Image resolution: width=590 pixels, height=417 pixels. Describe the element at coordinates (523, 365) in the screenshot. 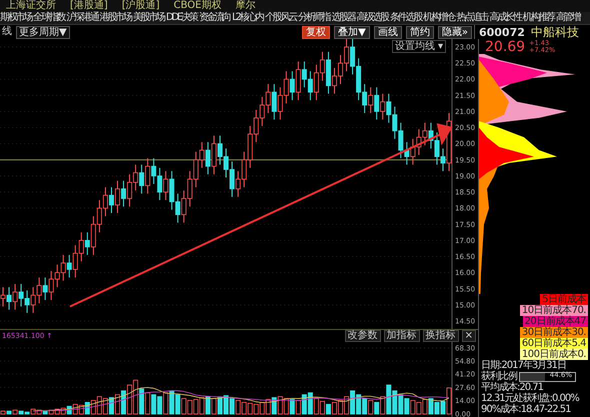

I see `date-text: 日期:2017年3月31日` at that location.